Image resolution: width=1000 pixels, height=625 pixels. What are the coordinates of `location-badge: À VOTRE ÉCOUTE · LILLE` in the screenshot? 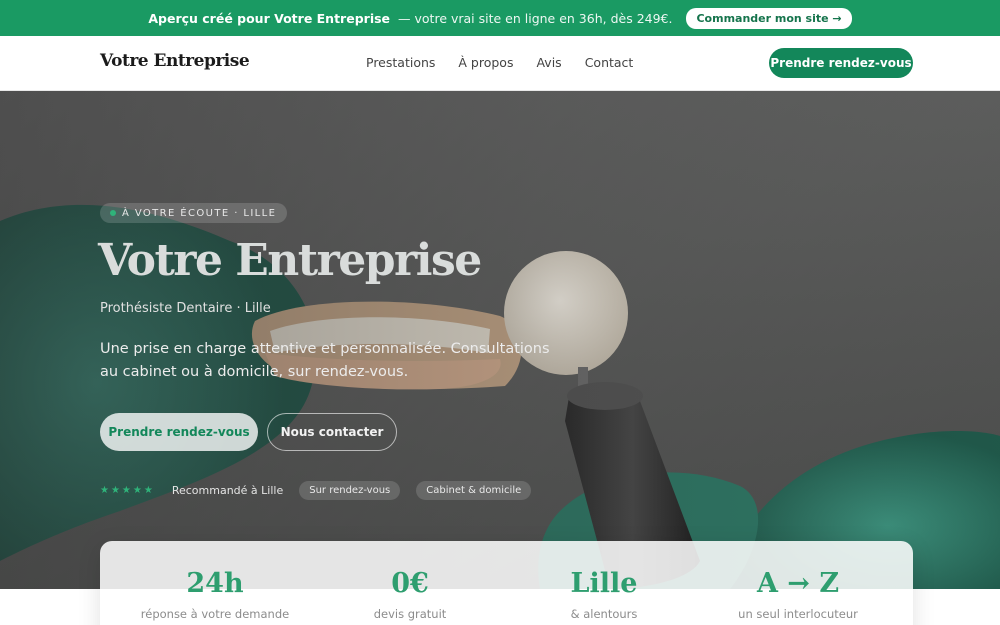 It's located at (194, 213).